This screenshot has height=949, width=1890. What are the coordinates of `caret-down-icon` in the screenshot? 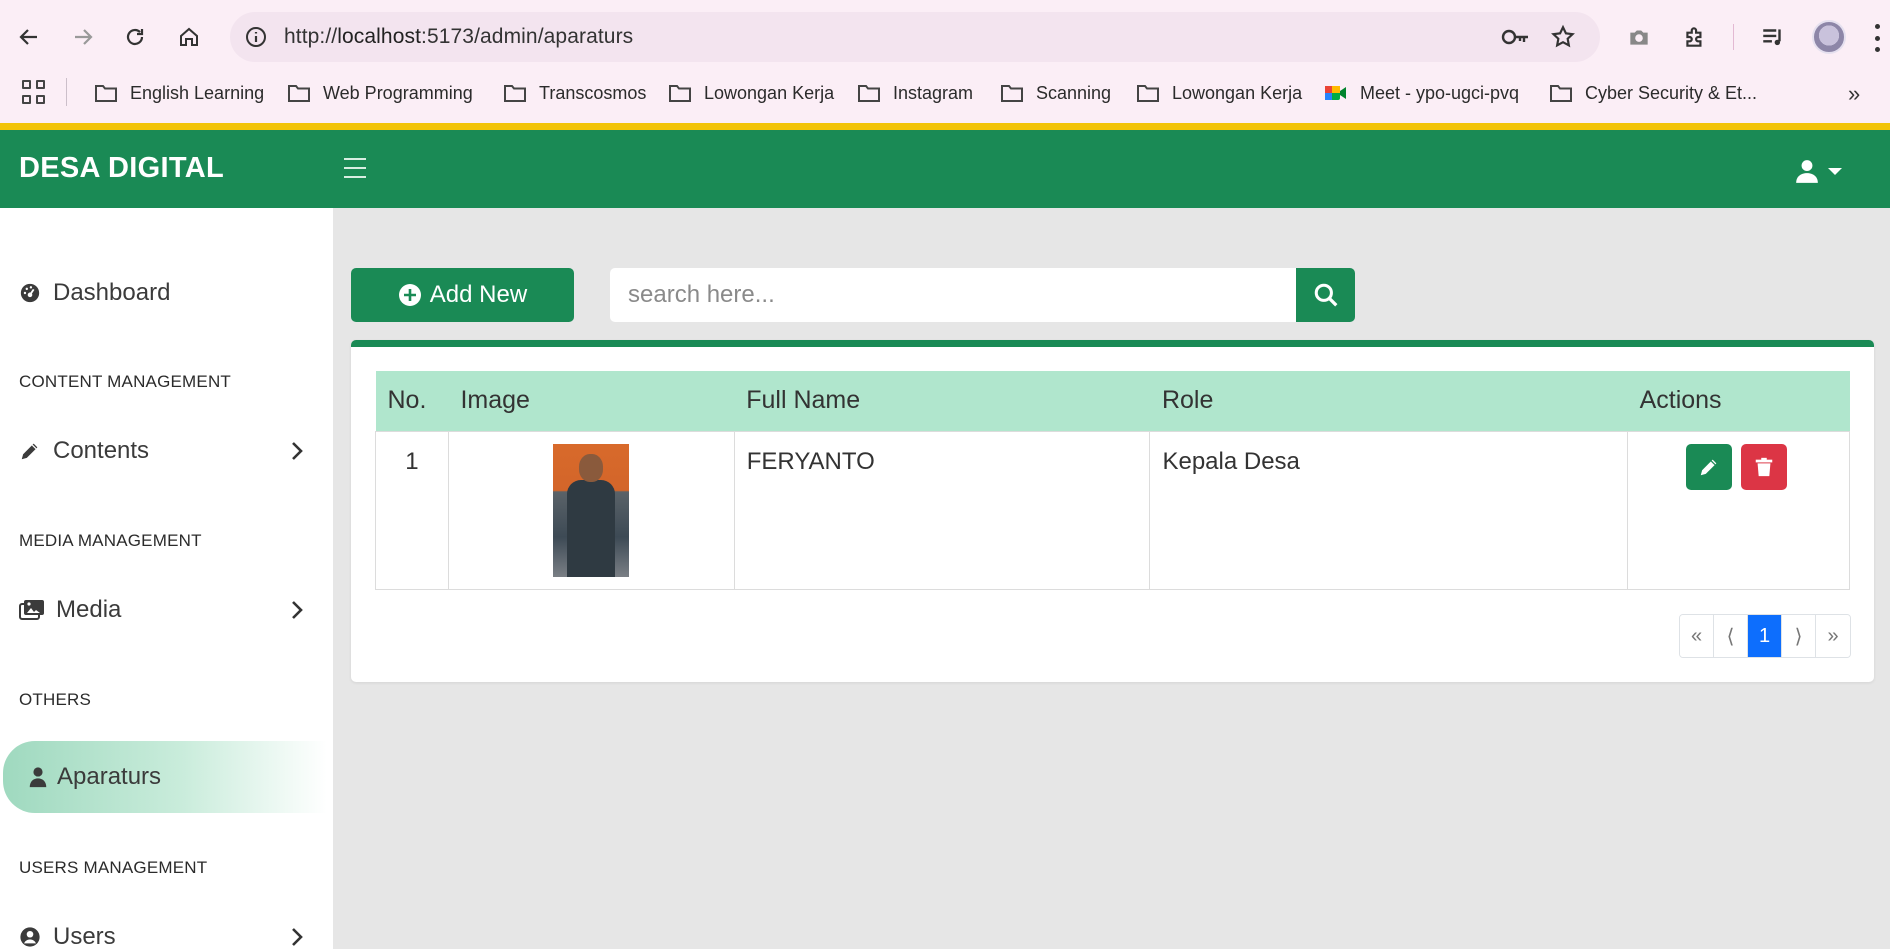 It's located at (1835, 171).